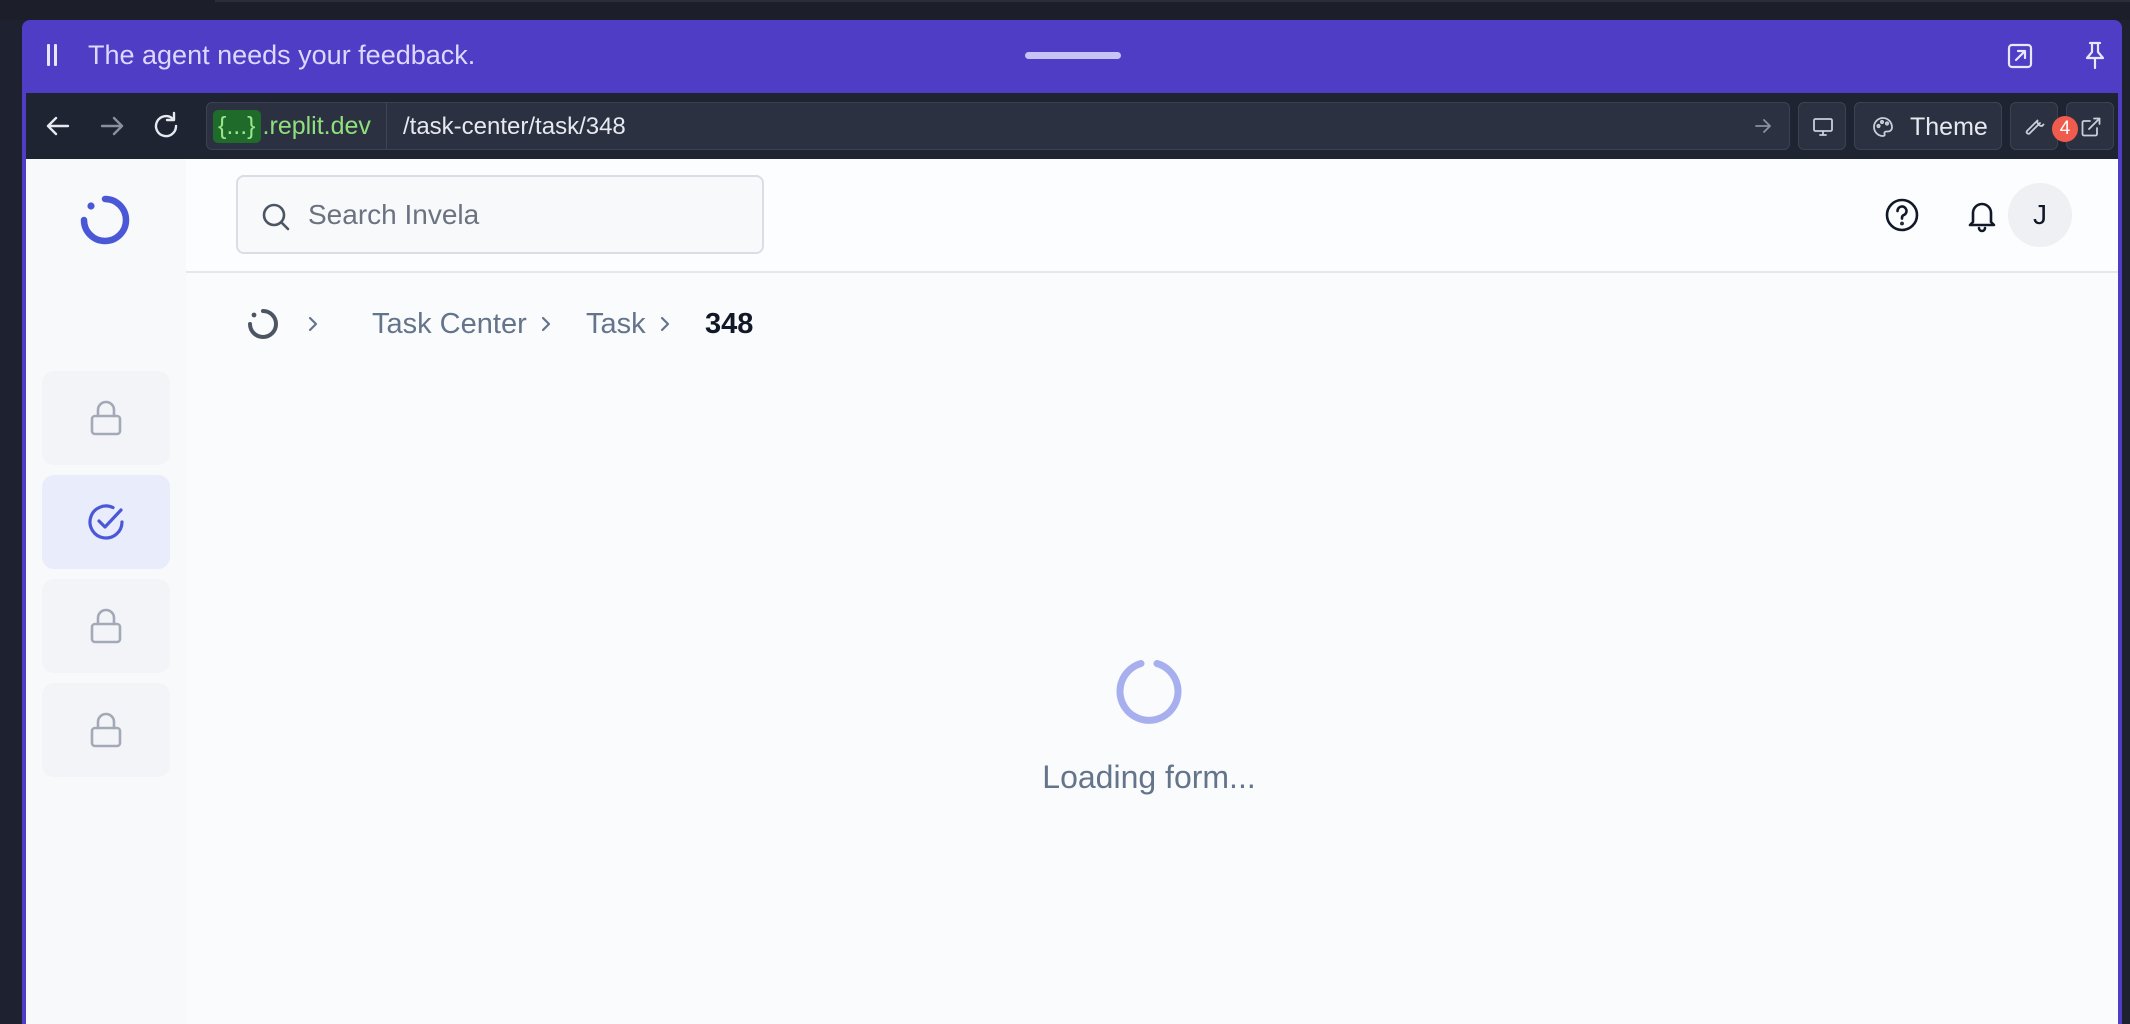 Image resolution: width=2130 pixels, height=1024 pixels. I want to click on breadcrumb-task: Task, so click(616, 324).